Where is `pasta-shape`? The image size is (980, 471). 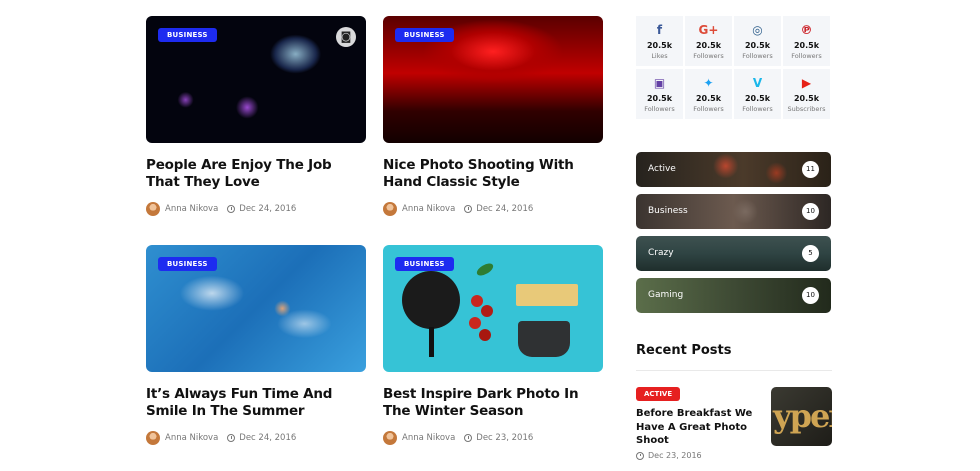
pasta-shape is located at coordinates (547, 295).